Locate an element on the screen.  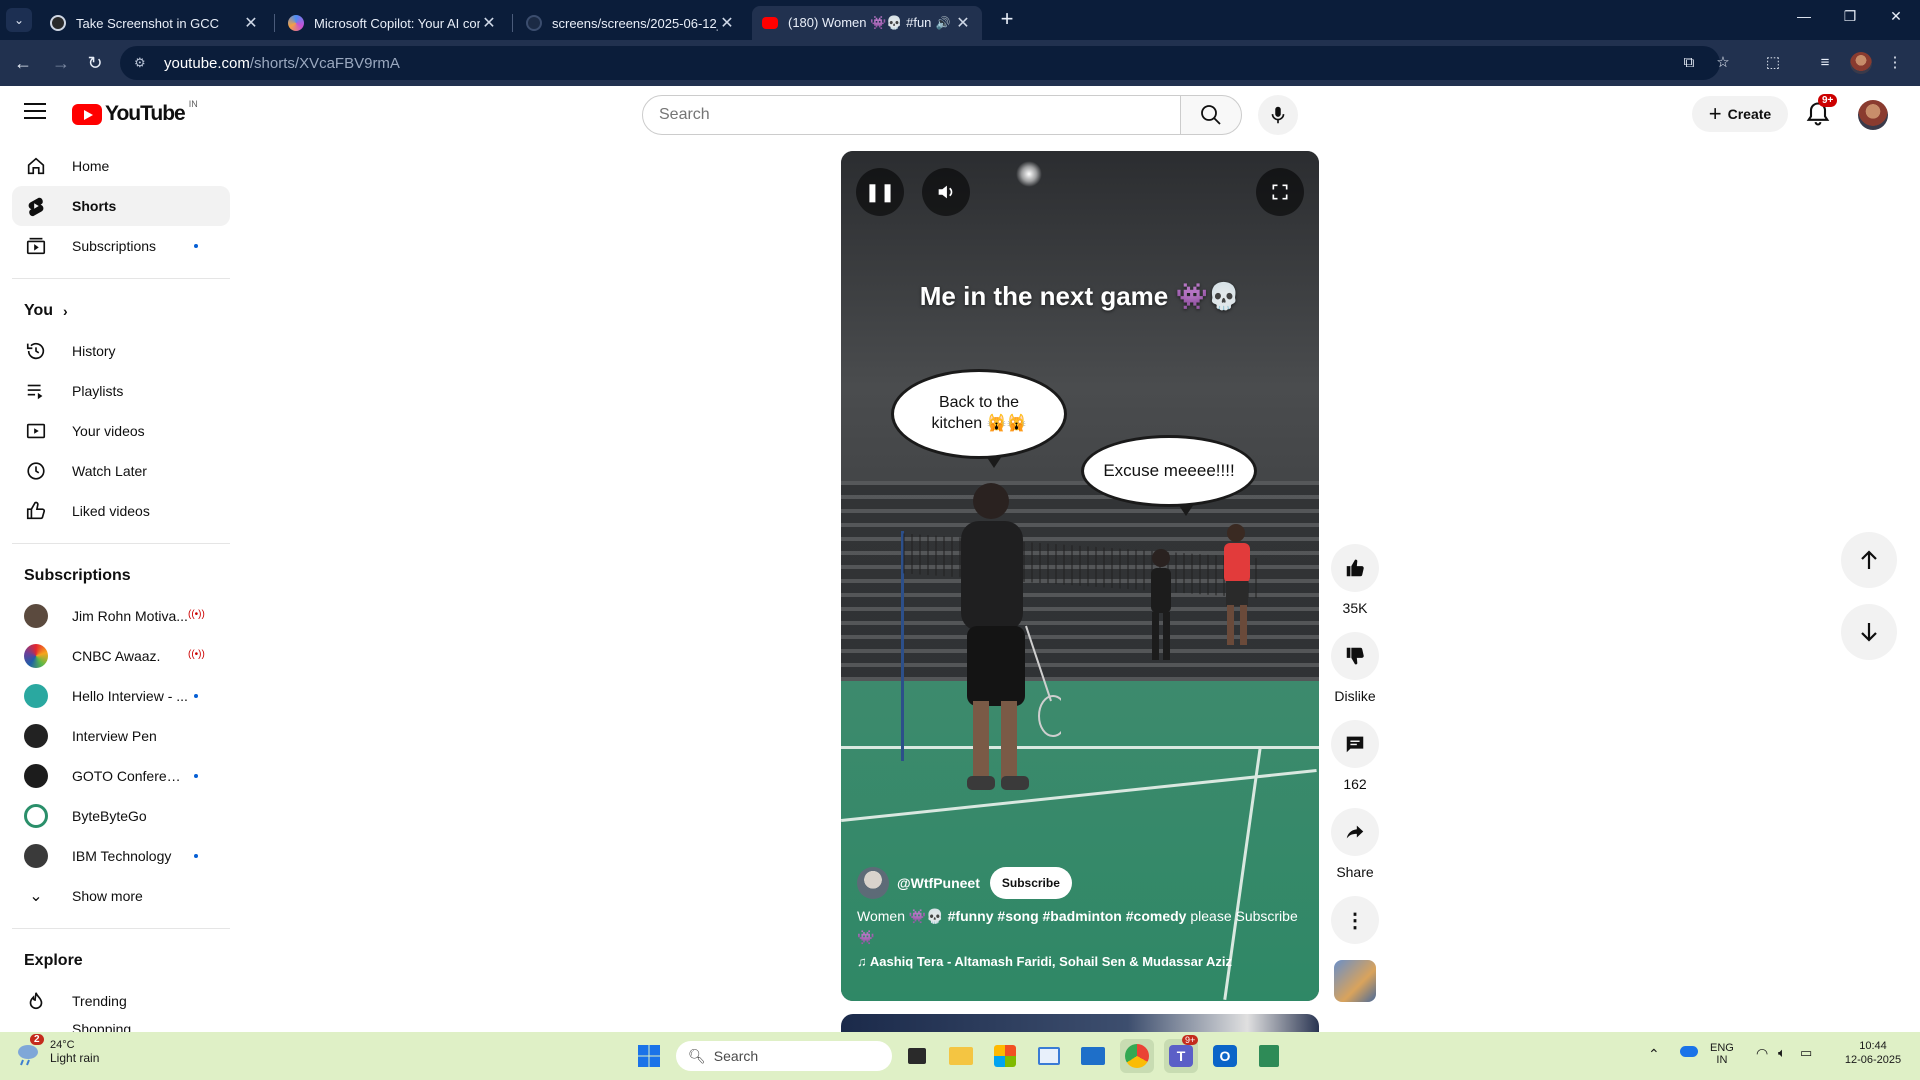
dislike-button is located at coordinates (1355, 656).